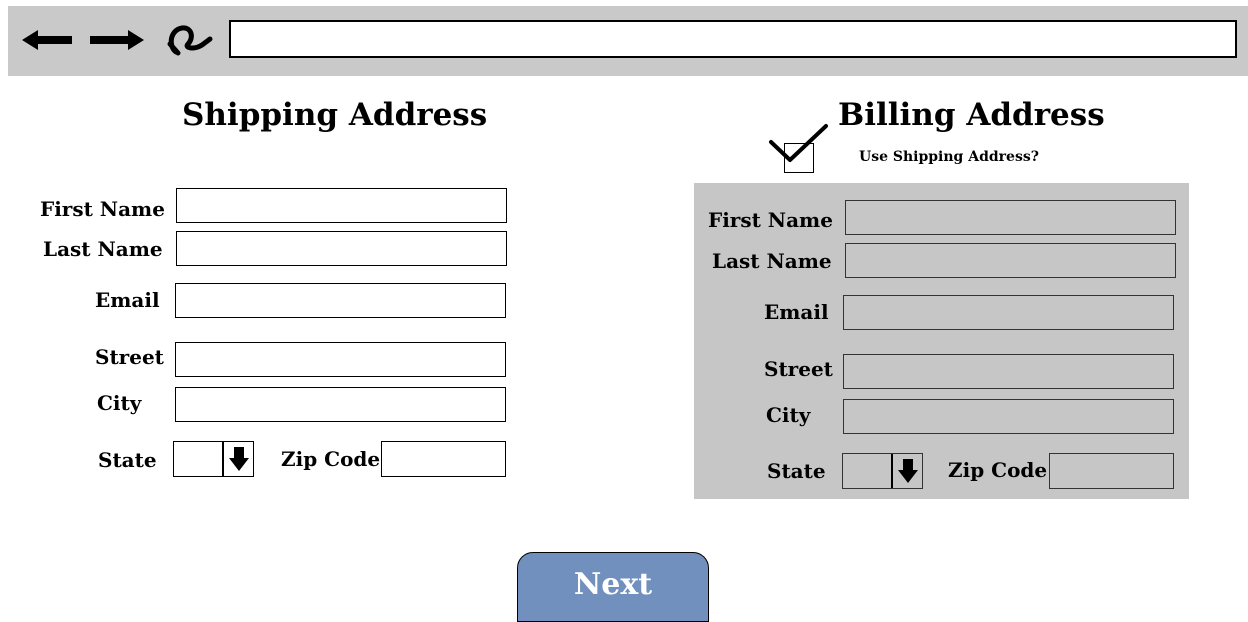 The height and width of the screenshot is (622, 1248). I want to click on next-button: Next, so click(613, 587).